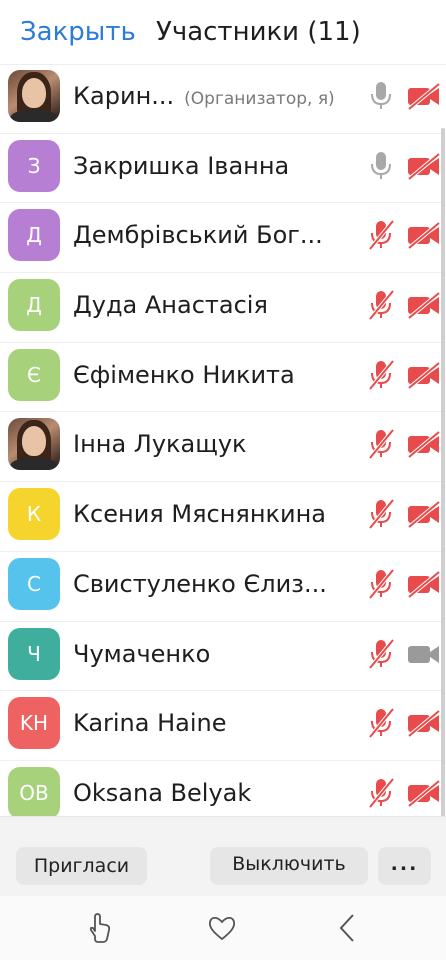  I want to click on participant-row: Є Єфіменко Никита, so click(223, 378).